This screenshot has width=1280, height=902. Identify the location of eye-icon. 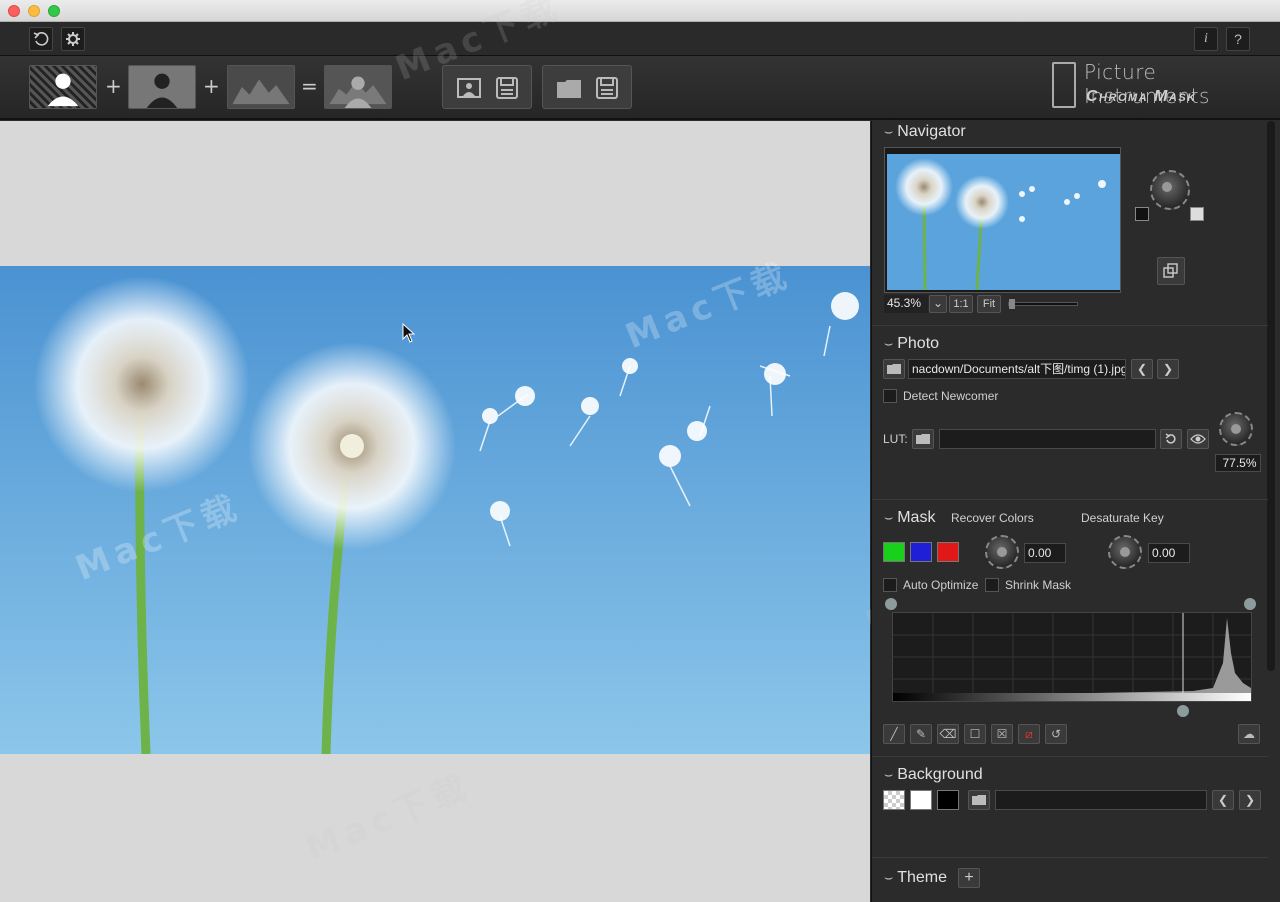
(1198, 439).